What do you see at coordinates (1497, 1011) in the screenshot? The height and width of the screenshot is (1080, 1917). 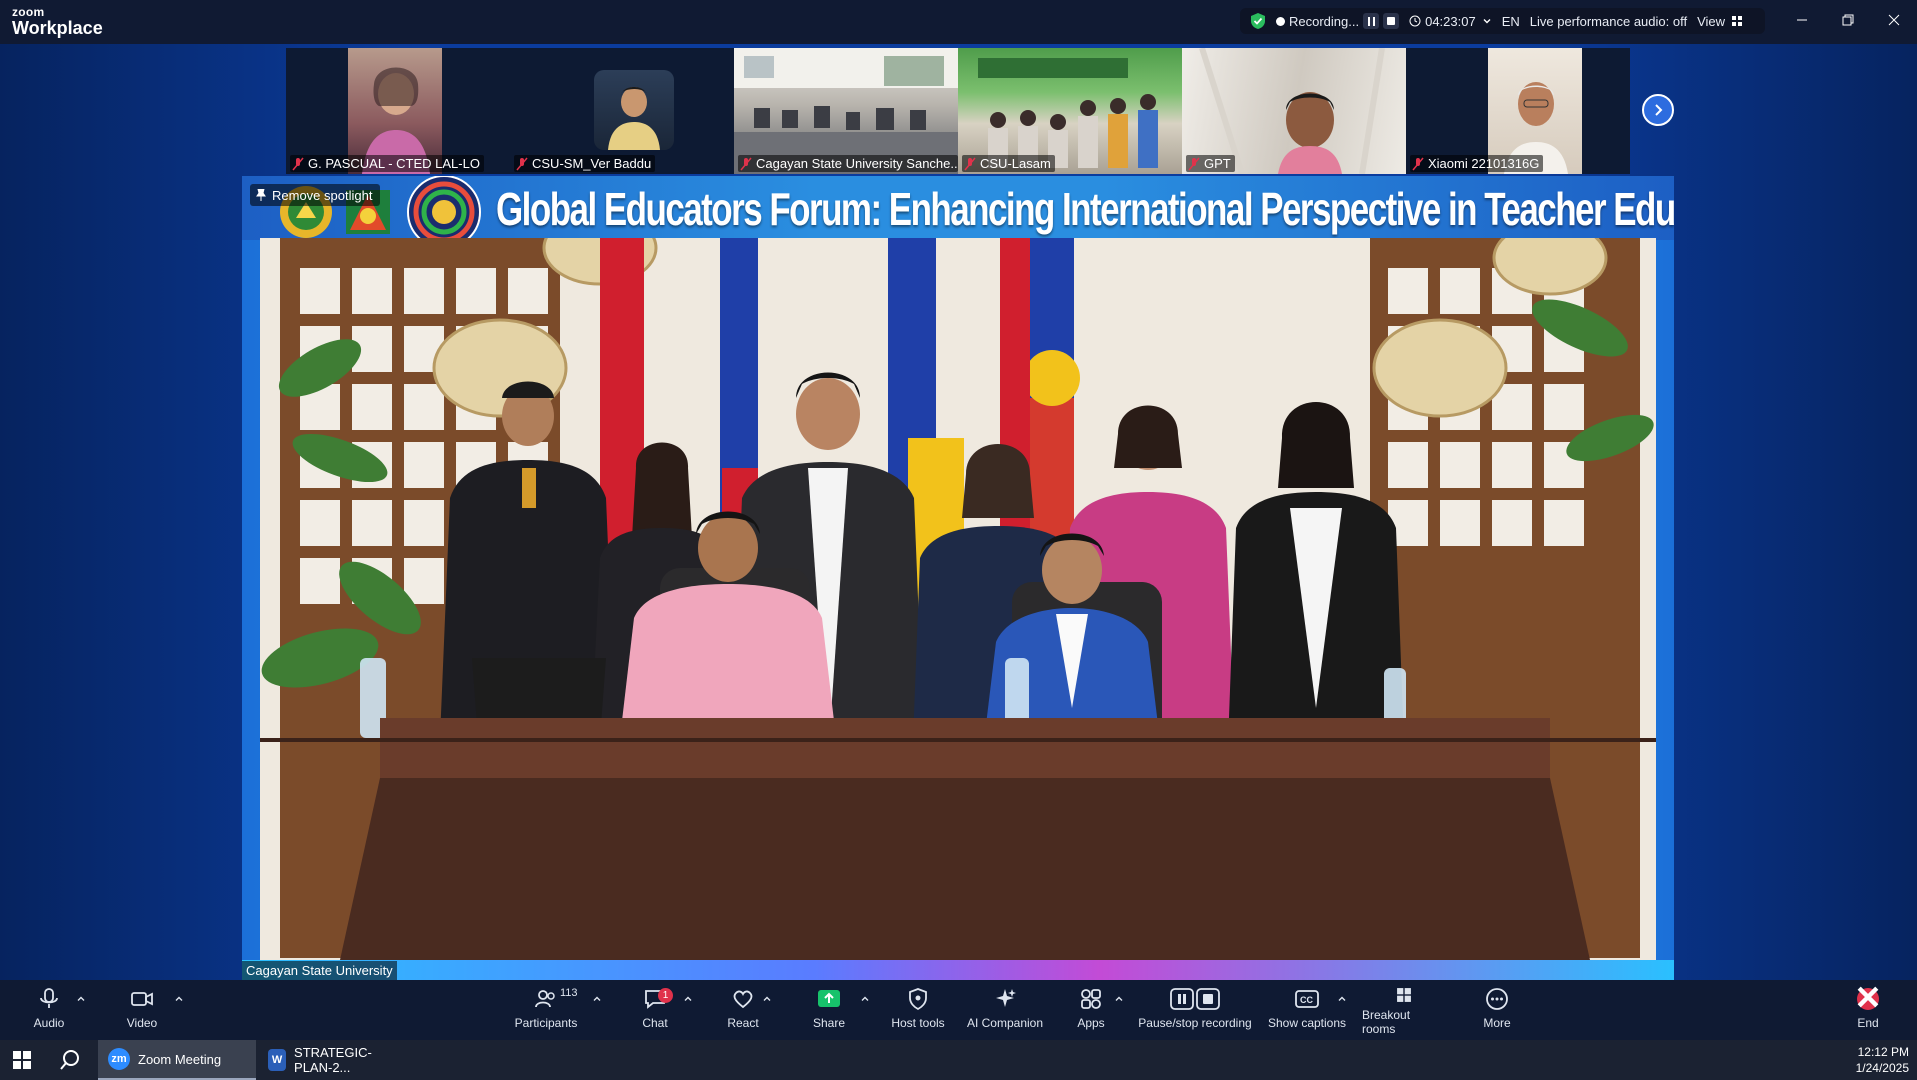 I see `more-button: More` at bounding box center [1497, 1011].